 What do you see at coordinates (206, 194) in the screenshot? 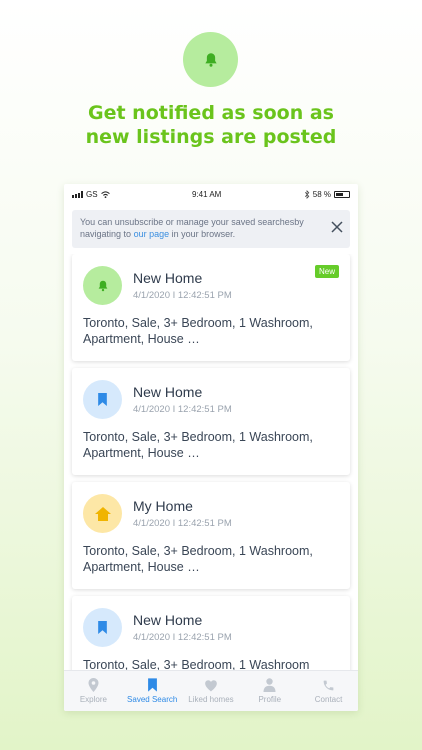
I see `clock: 9:41 AM` at bounding box center [206, 194].